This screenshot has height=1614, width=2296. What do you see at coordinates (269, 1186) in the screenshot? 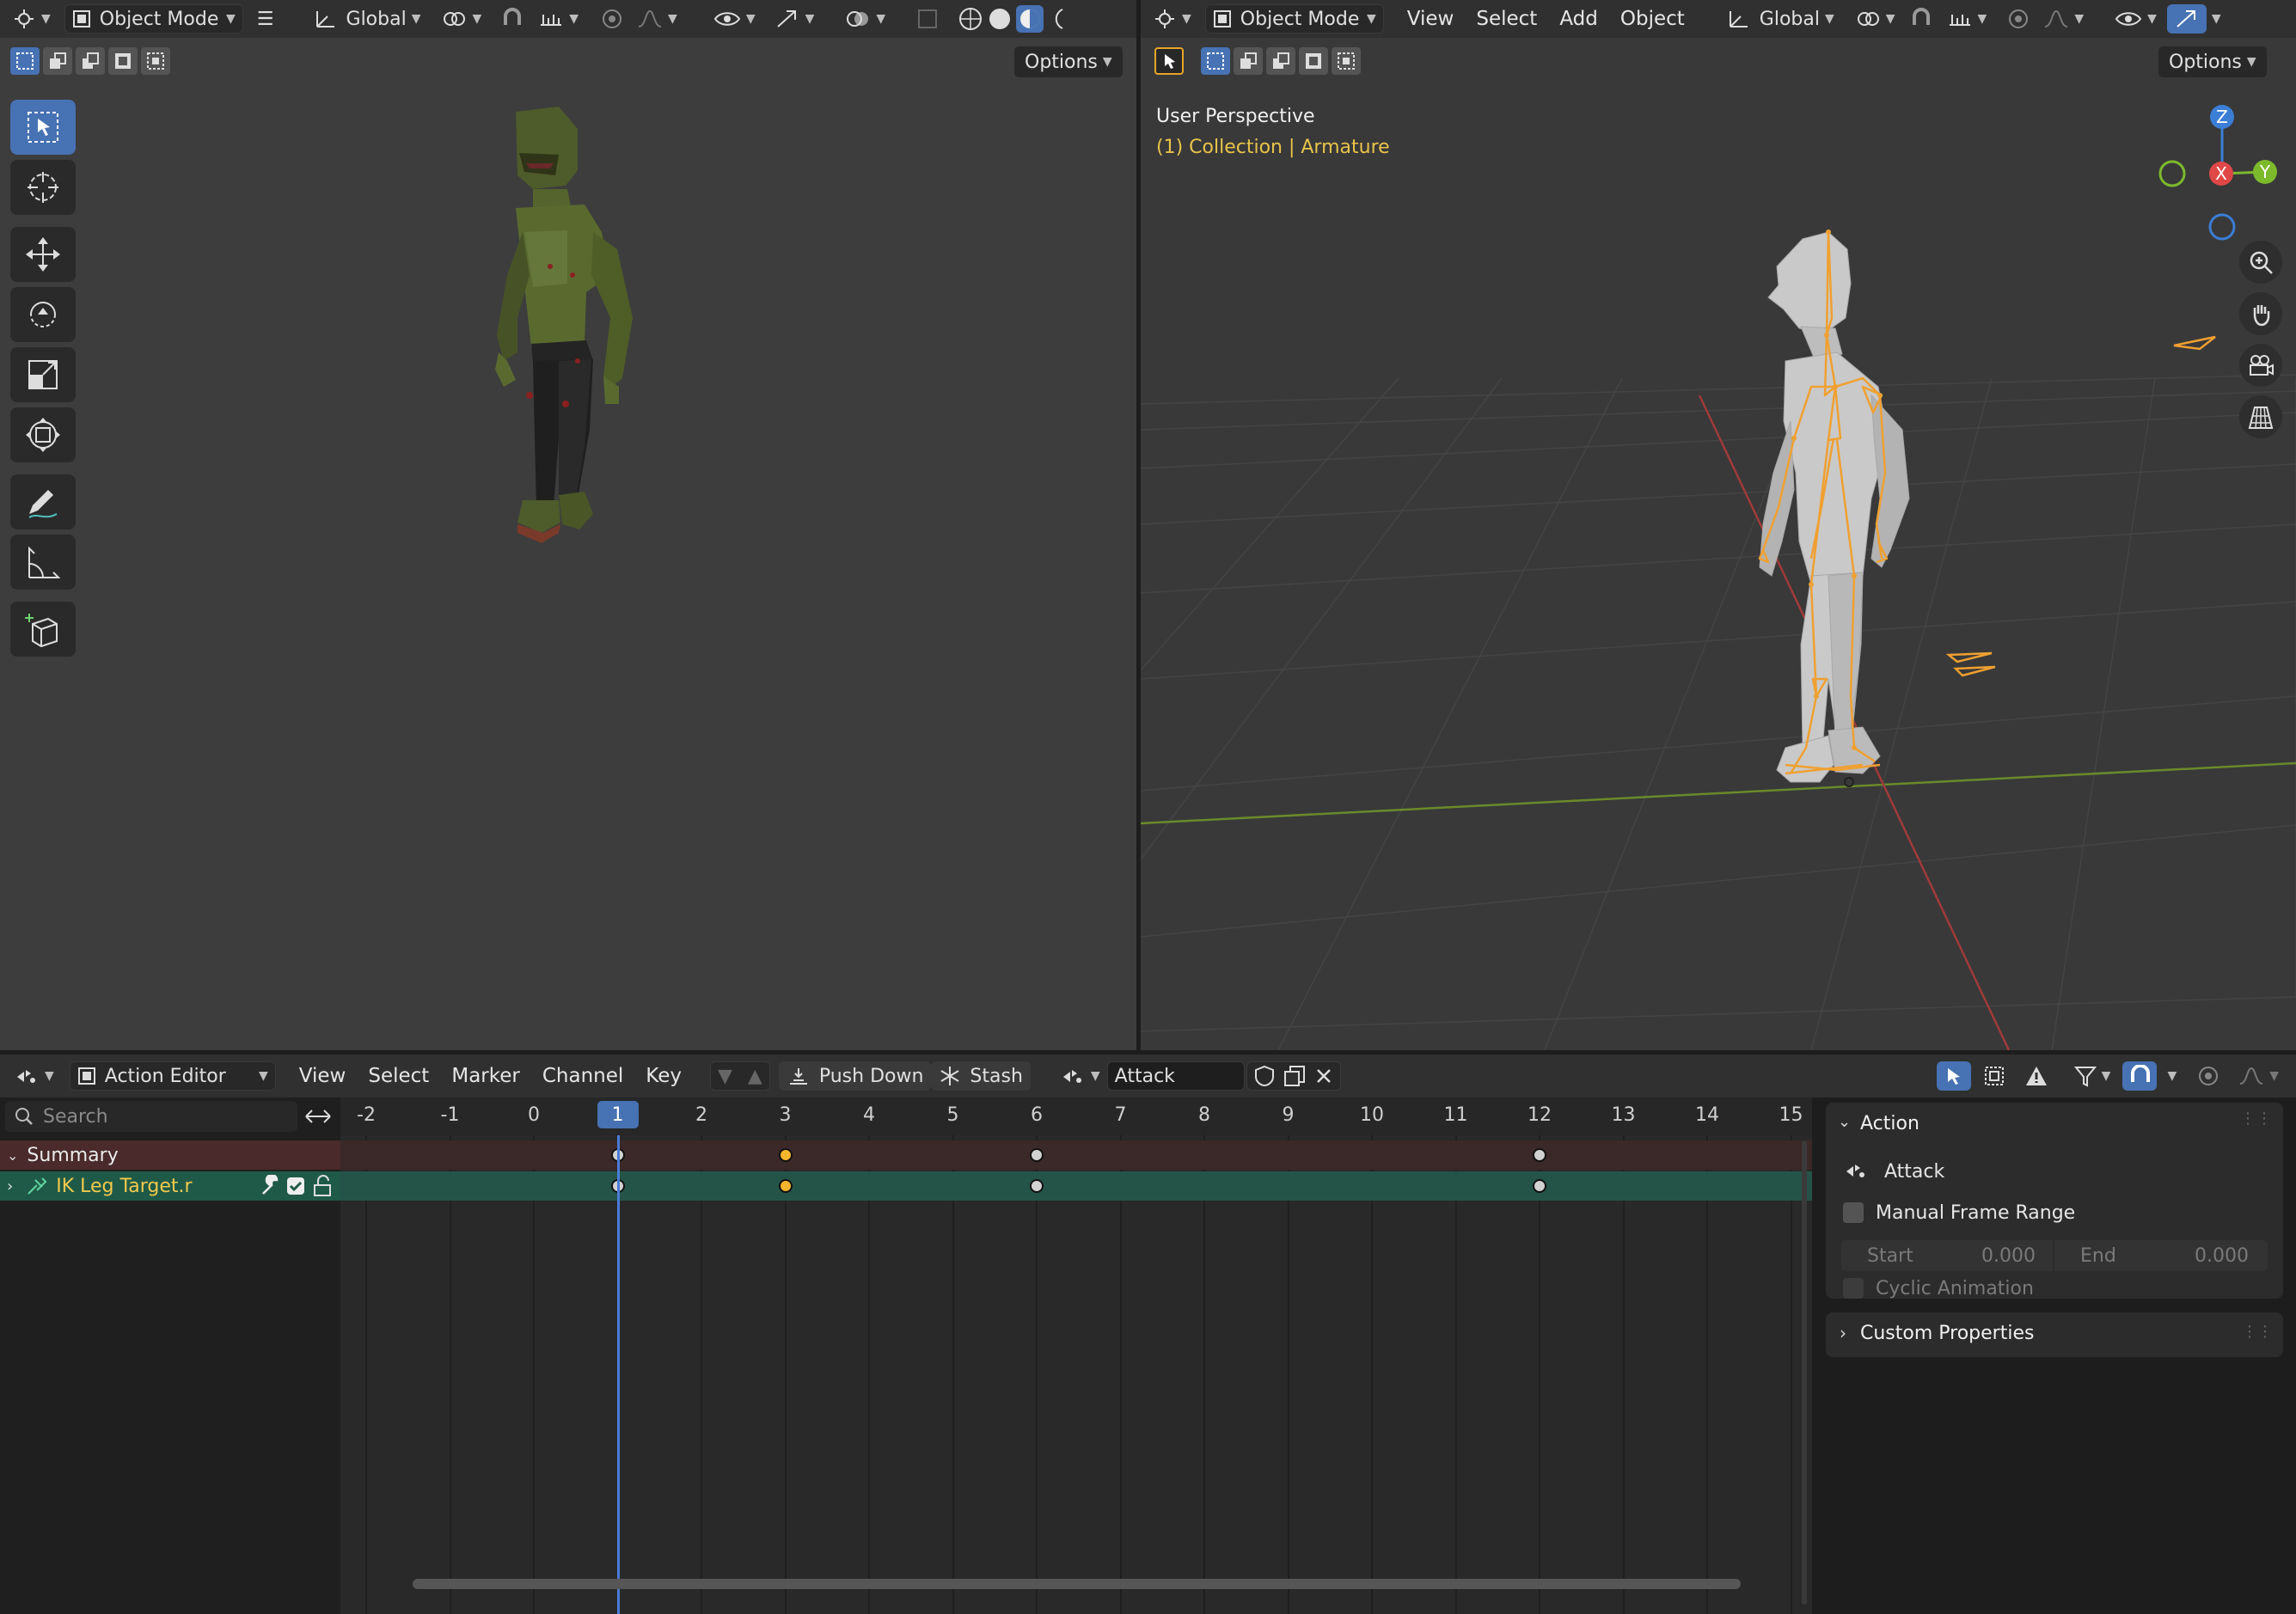
I see `wrench-modifier-icon` at bounding box center [269, 1186].